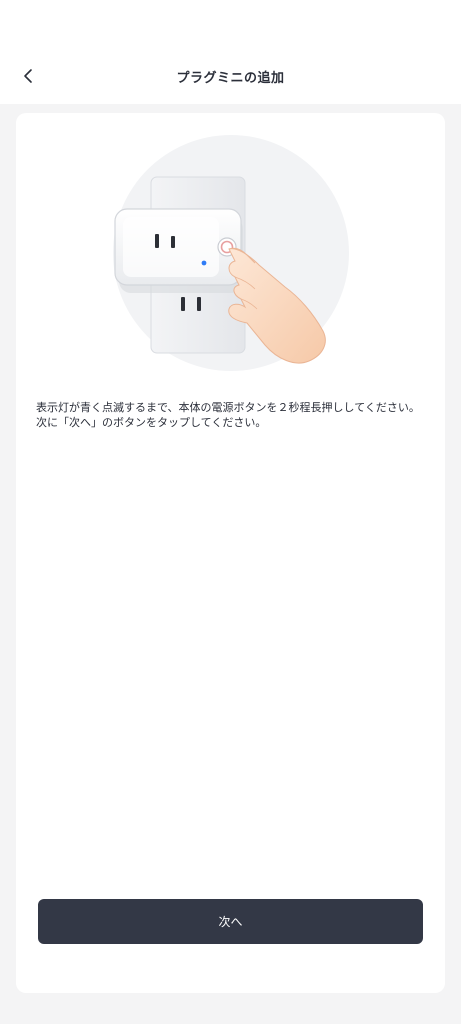 The width and height of the screenshot is (461, 1024). What do you see at coordinates (204, 263) in the screenshot?
I see `indicator-led` at bounding box center [204, 263].